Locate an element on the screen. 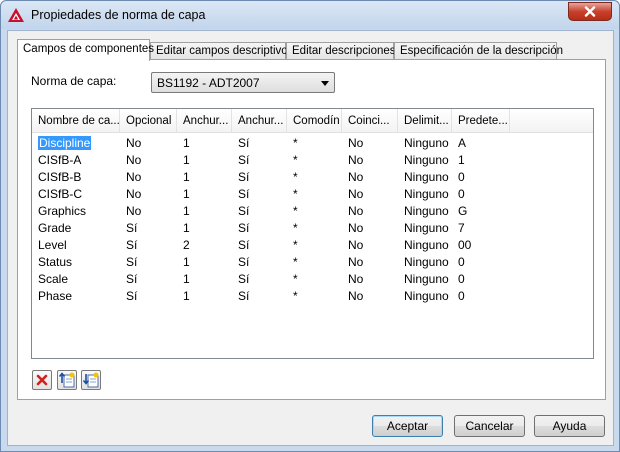 The image size is (620, 452). help-button: Ayuda is located at coordinates (569, 426).